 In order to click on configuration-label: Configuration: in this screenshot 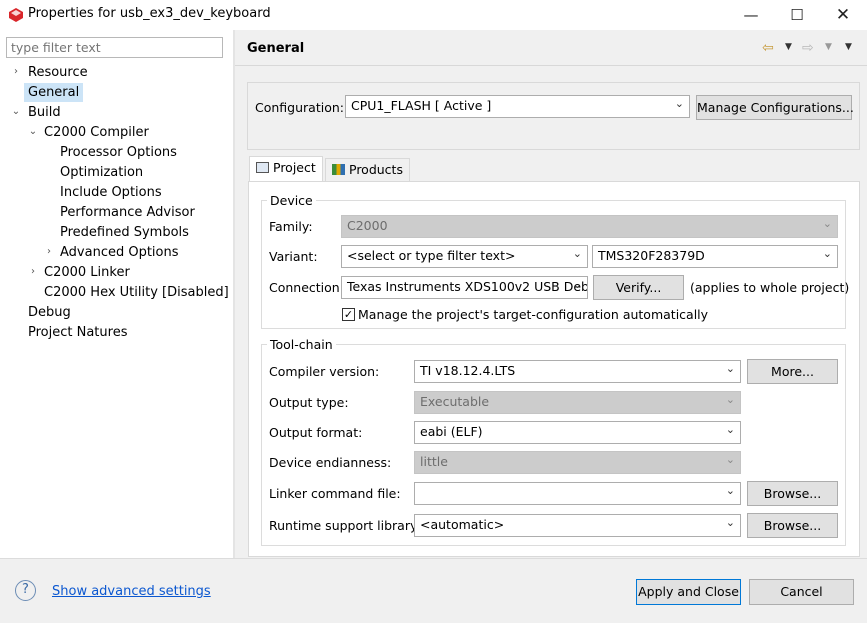, I will do `click(299, 107)`.